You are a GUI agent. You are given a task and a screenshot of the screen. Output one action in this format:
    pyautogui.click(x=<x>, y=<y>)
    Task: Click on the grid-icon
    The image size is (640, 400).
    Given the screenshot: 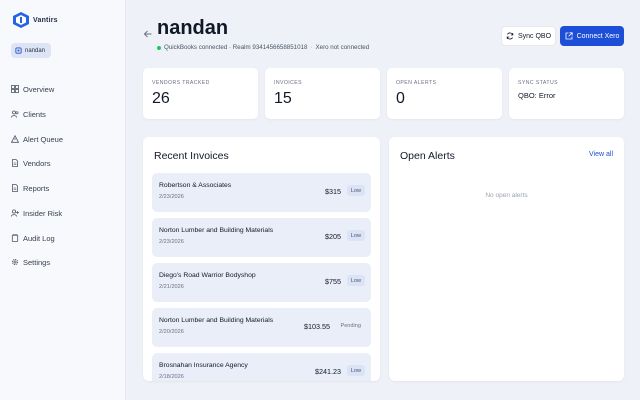 What is the action you would take?
    pyautogui.click(x=15, y=89)
    